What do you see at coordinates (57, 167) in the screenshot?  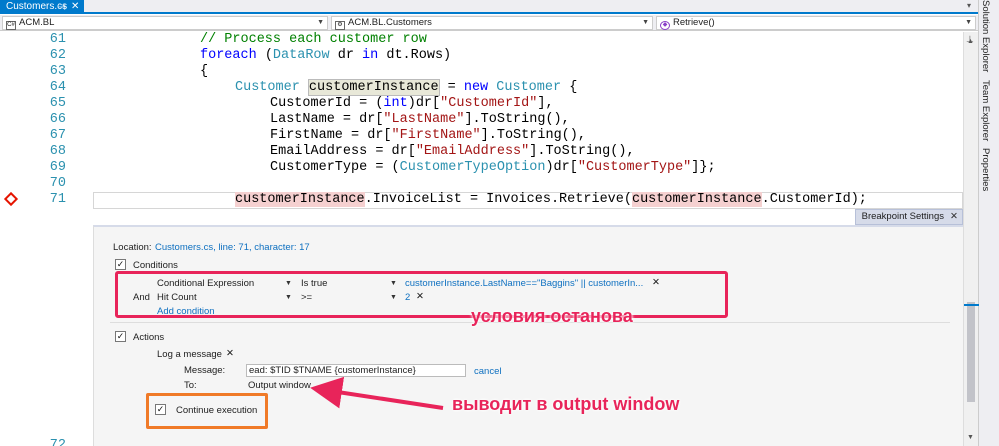 I see `line-number: 69` at bounding box center [57, 167].